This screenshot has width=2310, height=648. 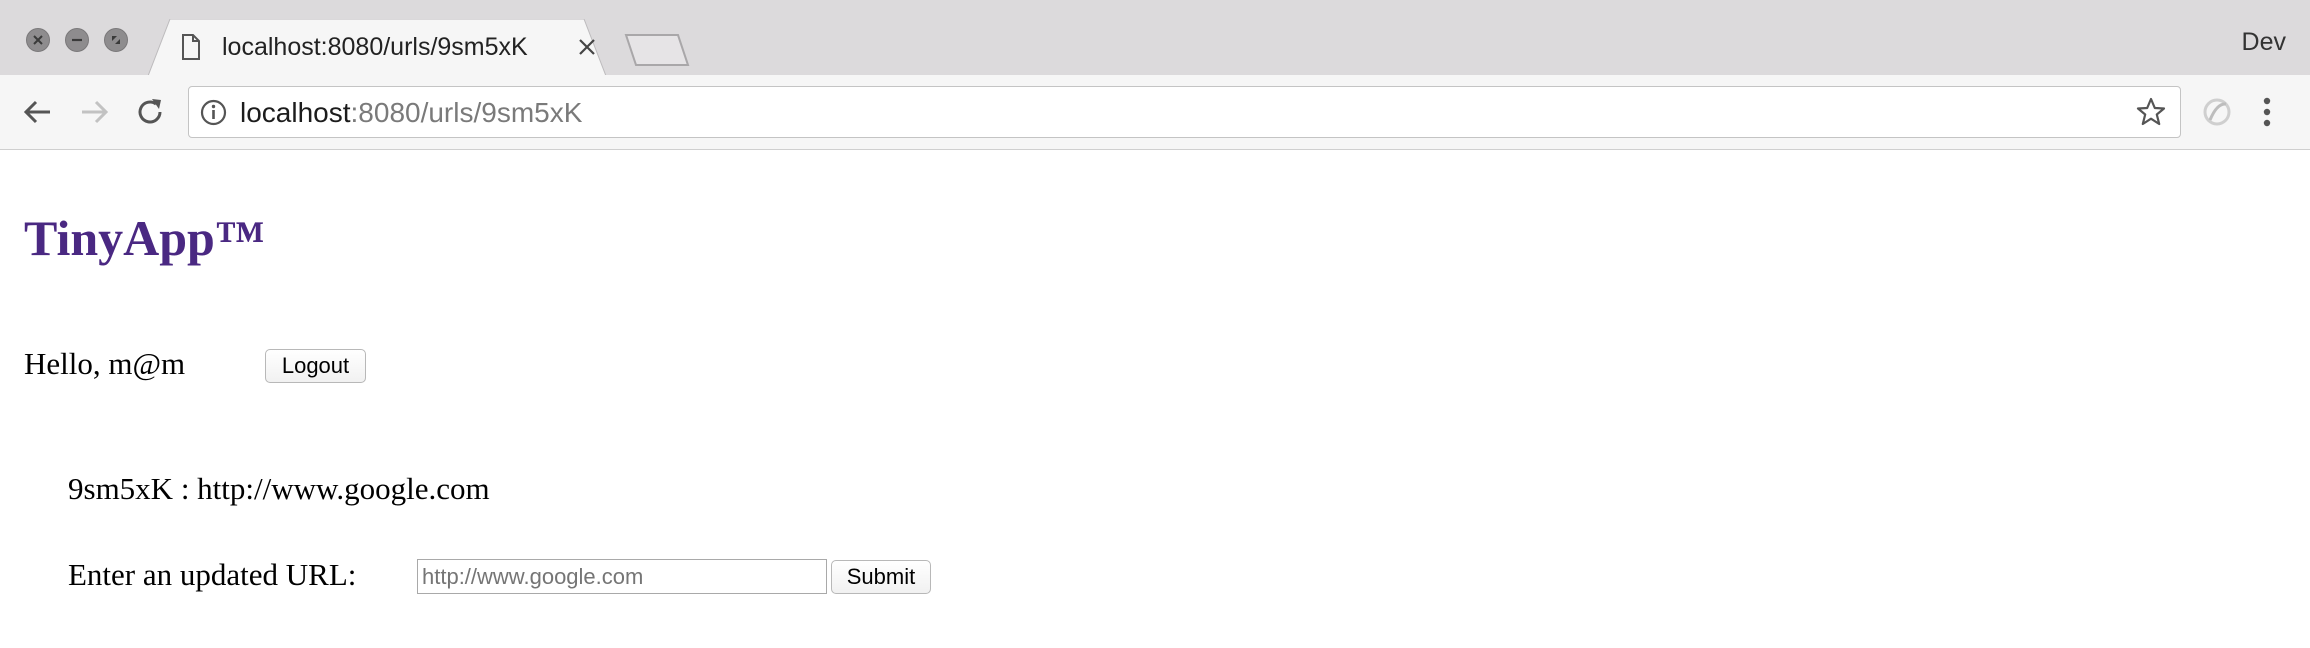 I want to click on greeting-text: Hello, m@m, so click(x=105, y=363).